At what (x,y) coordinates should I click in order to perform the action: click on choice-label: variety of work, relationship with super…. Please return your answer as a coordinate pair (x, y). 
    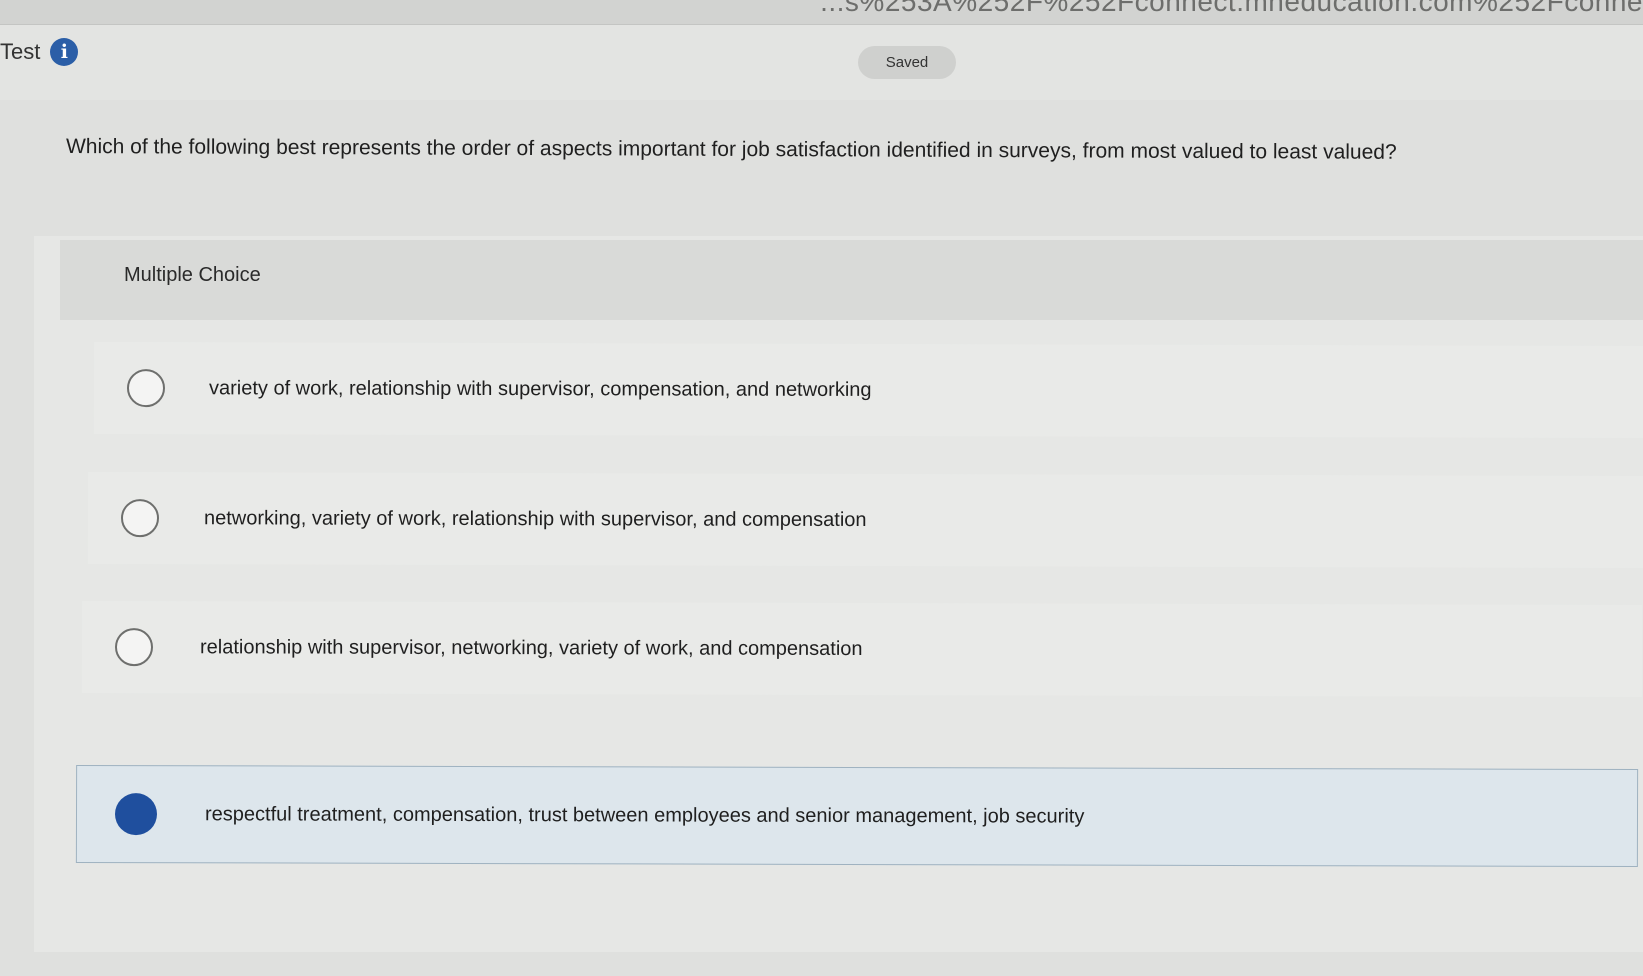
    Looking at the image, I should click on (540, 388).